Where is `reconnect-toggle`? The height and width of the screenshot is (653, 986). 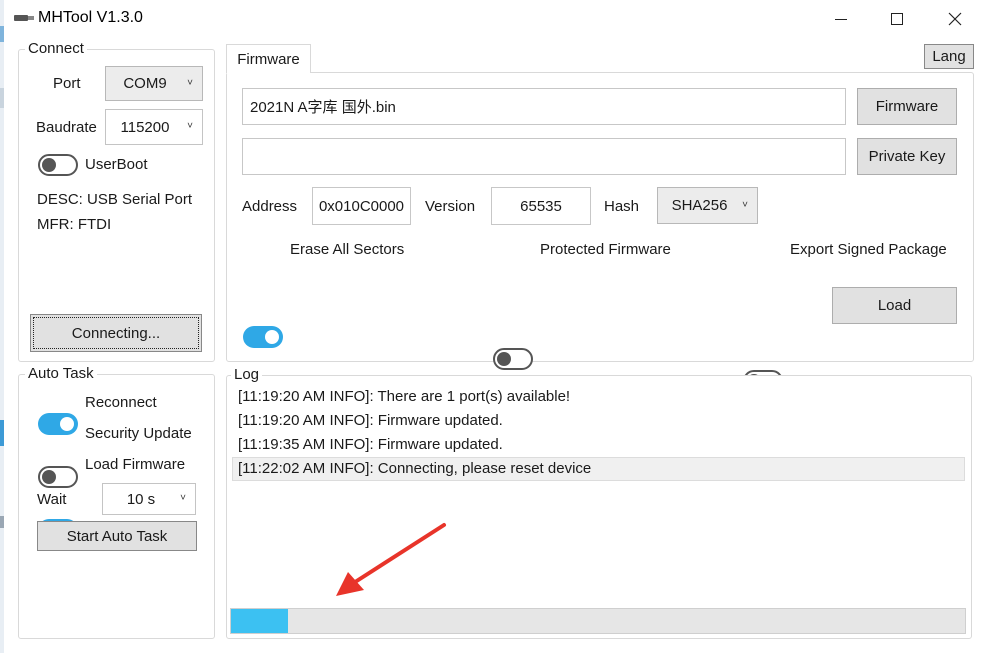 reconnect-toggle is located at coordinates (58, 424).